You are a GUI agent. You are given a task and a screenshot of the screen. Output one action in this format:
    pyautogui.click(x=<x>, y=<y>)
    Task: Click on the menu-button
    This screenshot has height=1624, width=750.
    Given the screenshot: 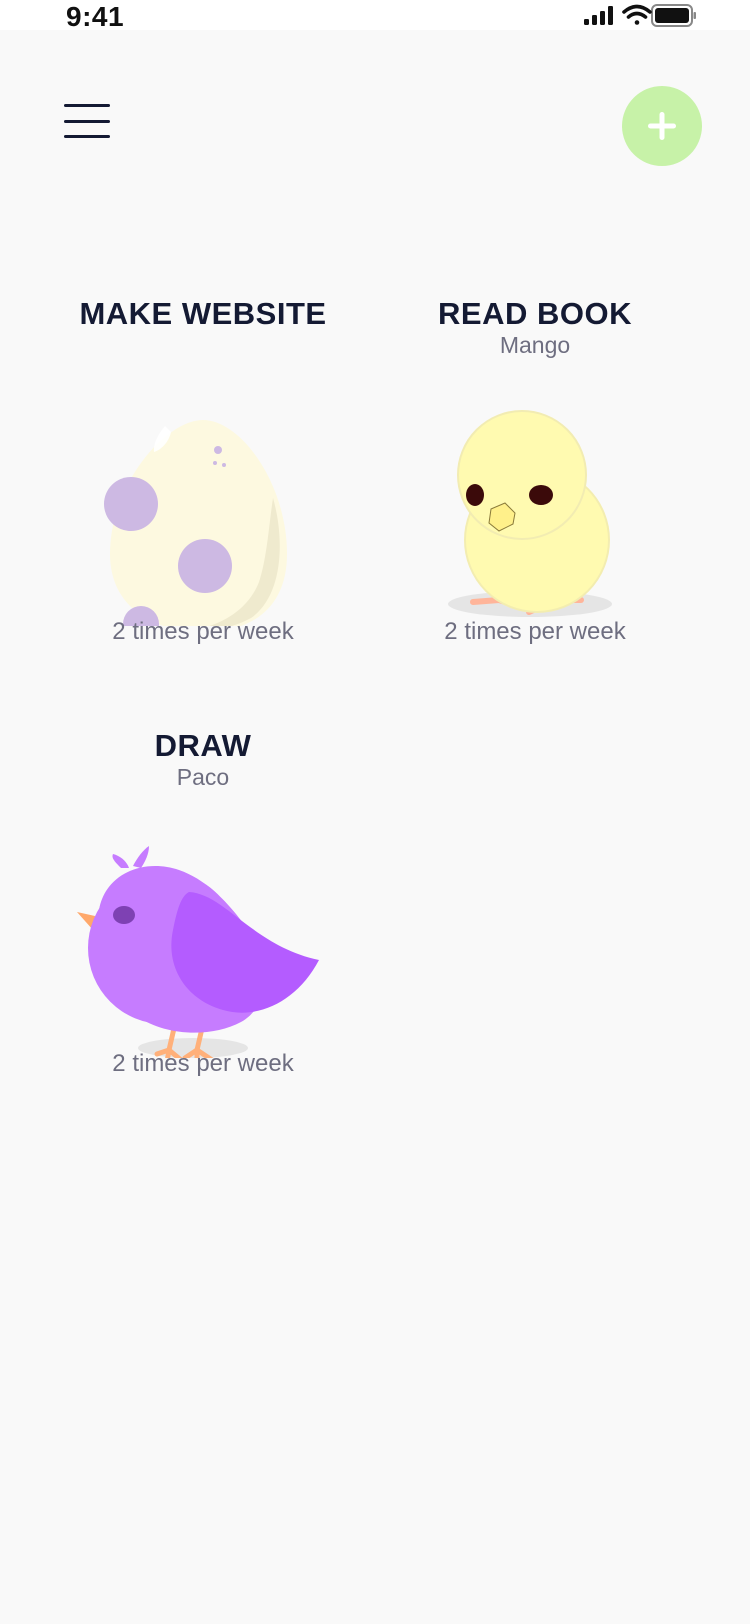 What is the action you would take?
    pyautogui.click(x=86, y=124)
    